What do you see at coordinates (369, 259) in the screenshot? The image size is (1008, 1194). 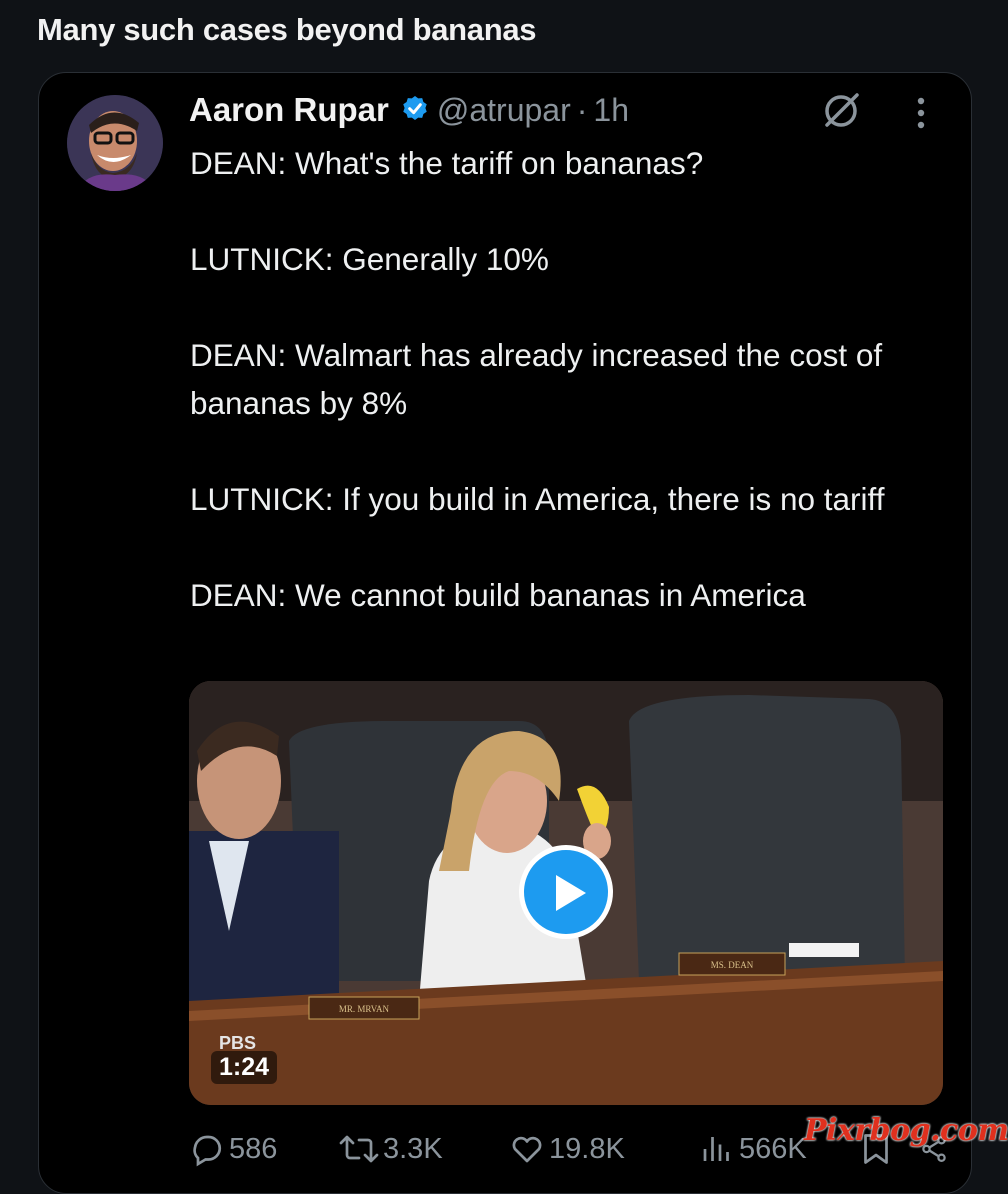 I see `tweet-line: LUTNICK: Generally 10%` at bounding box center [369, 259].